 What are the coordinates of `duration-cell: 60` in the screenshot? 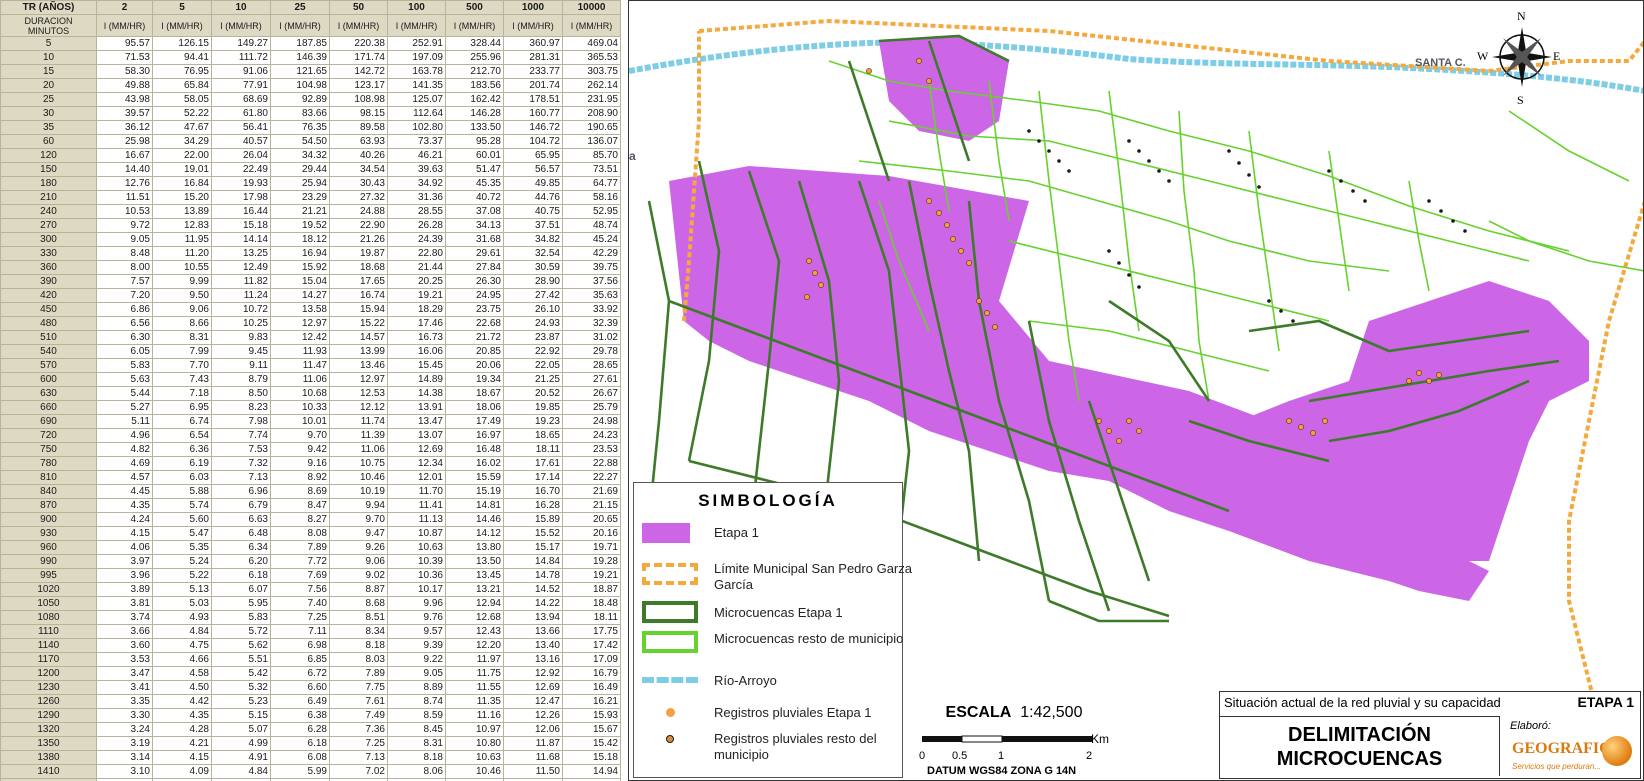 It's located at (48, 141).